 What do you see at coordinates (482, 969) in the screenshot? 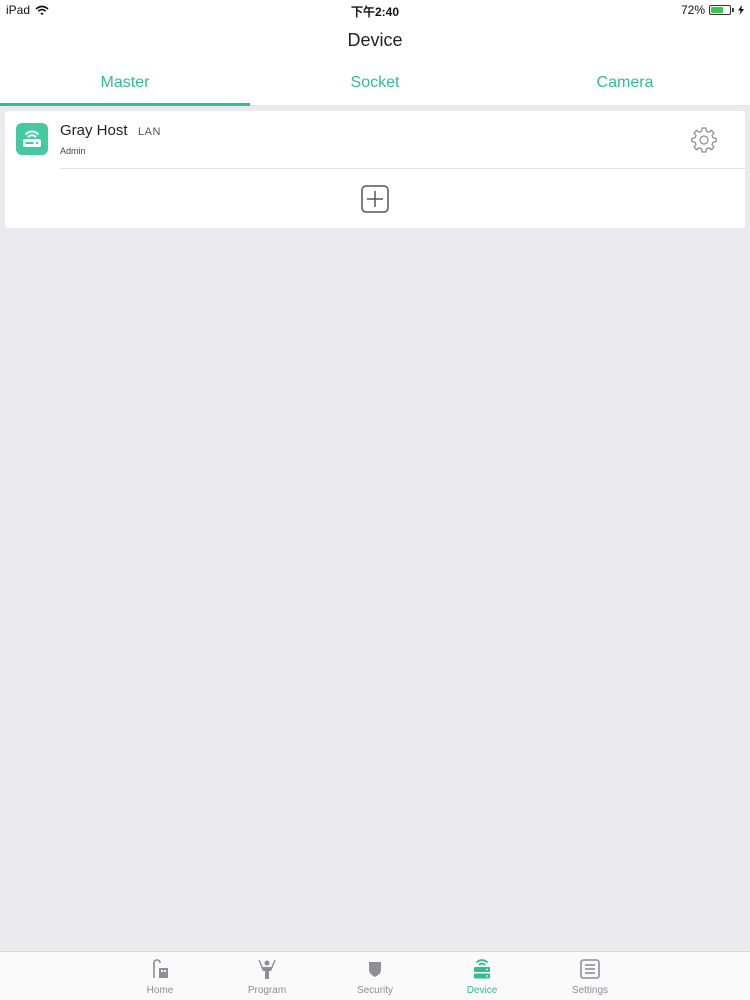
I see `device-icon` at bounding box center [482, 969].